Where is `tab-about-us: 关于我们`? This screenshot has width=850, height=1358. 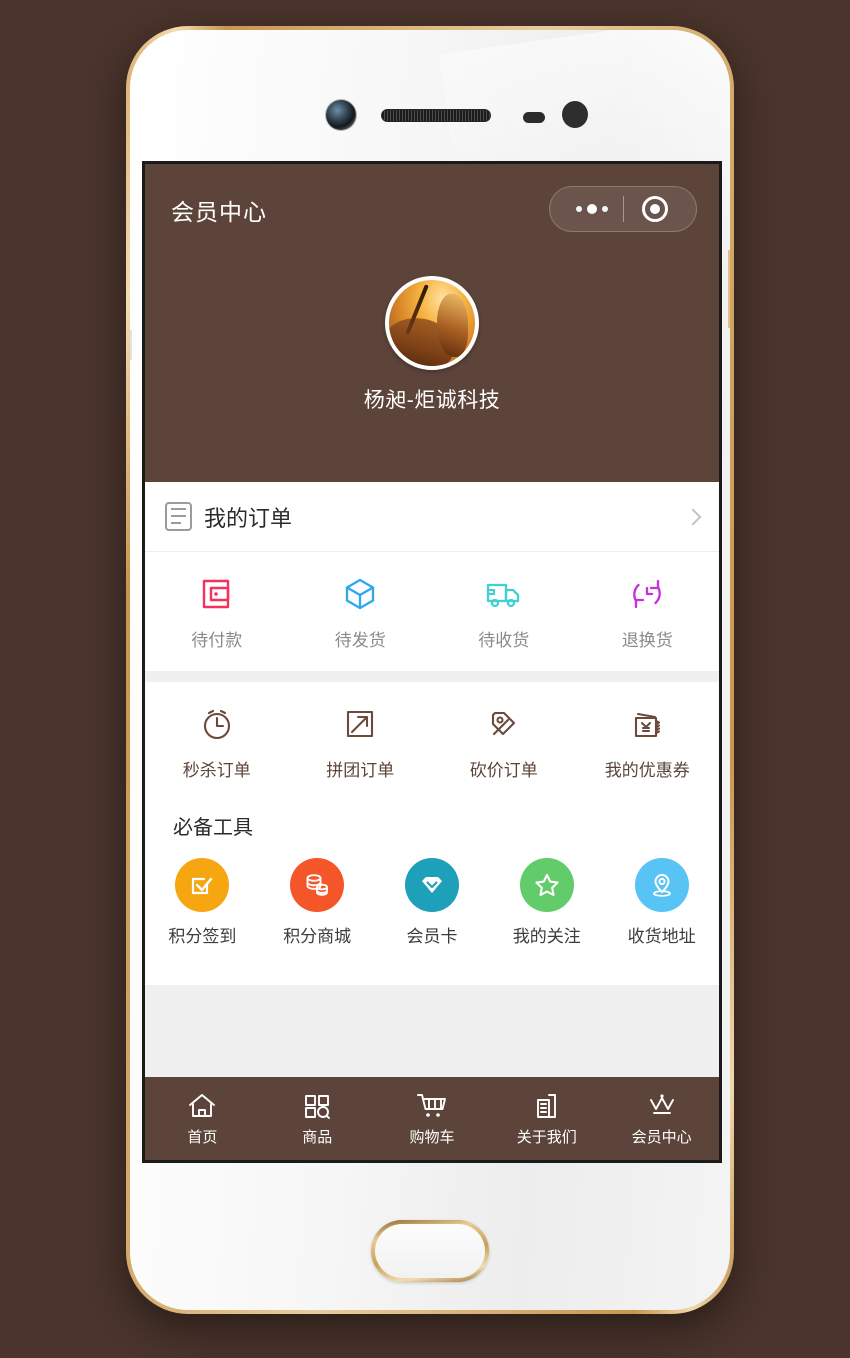
tab-about-us: 关于我们 is located at coordinates (546, 1119).